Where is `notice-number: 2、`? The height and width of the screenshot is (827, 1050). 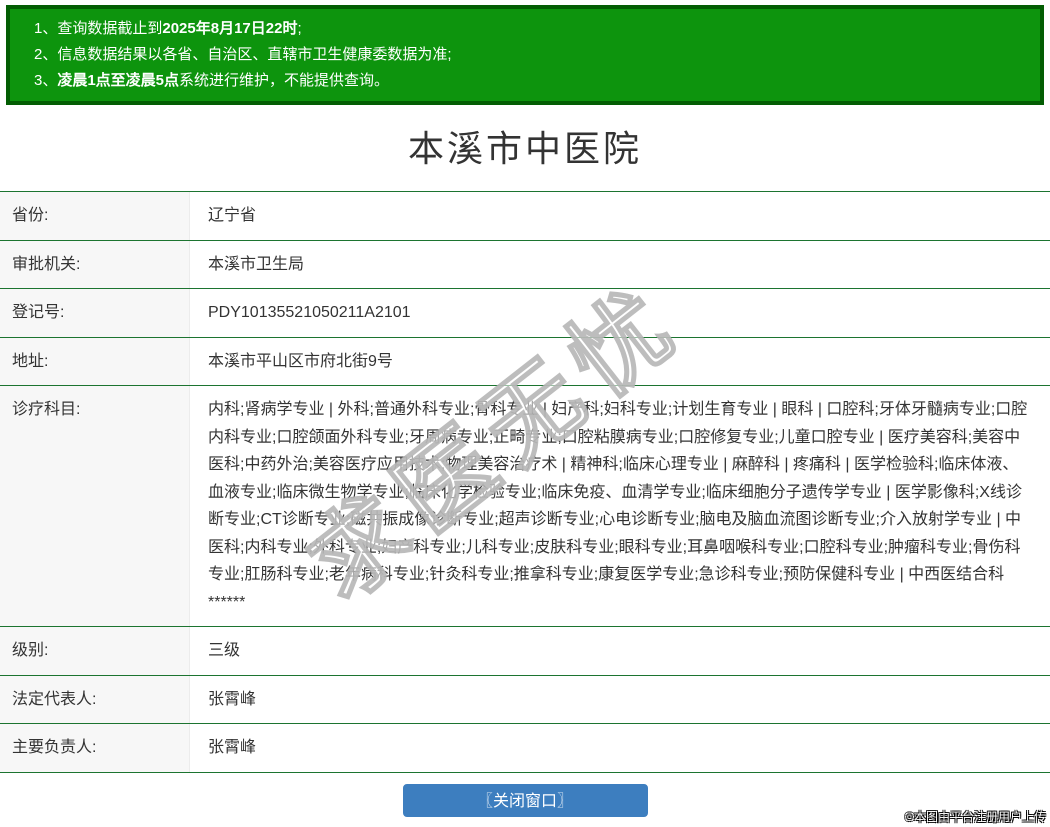
notice-number: 2、 is located at coordinates (46, 54).